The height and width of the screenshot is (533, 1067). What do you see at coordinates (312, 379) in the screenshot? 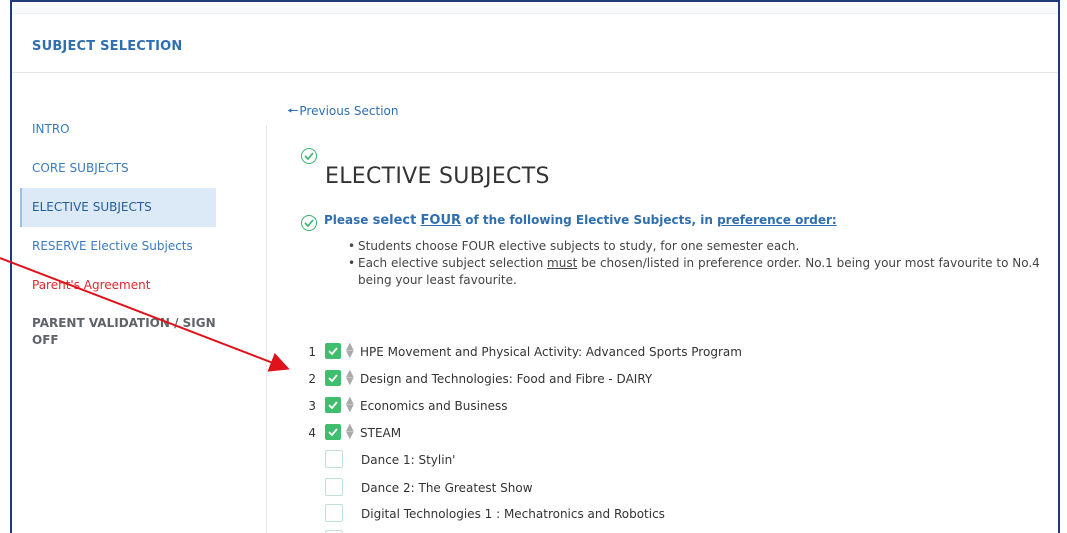
I see `preference-number: 2` at bounding box center [312, 379].